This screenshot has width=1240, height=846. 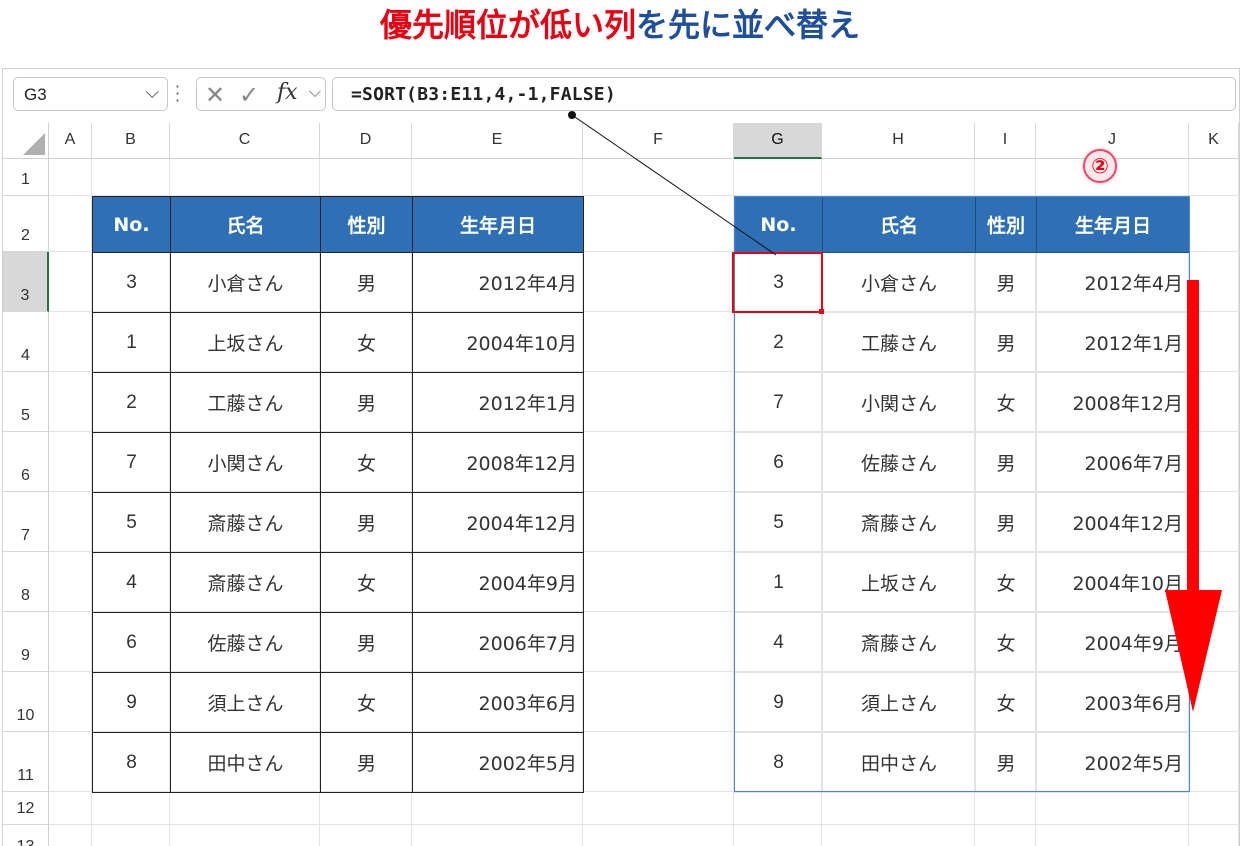 What do you see at coordinates (26, 835) in the screenshot?
I see `row-header-13: 13` at bounding box center [26, 835].